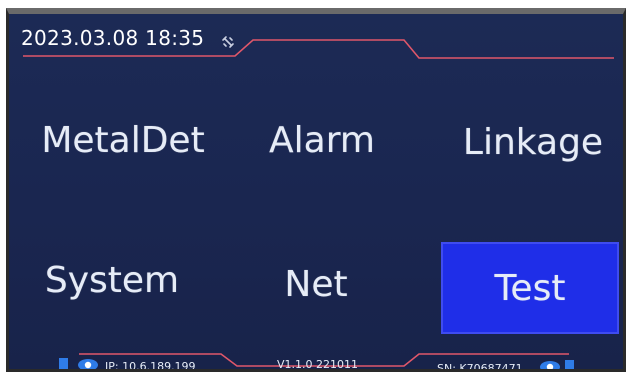  I want to click on menu-item-label: Net, so click(316, 284).